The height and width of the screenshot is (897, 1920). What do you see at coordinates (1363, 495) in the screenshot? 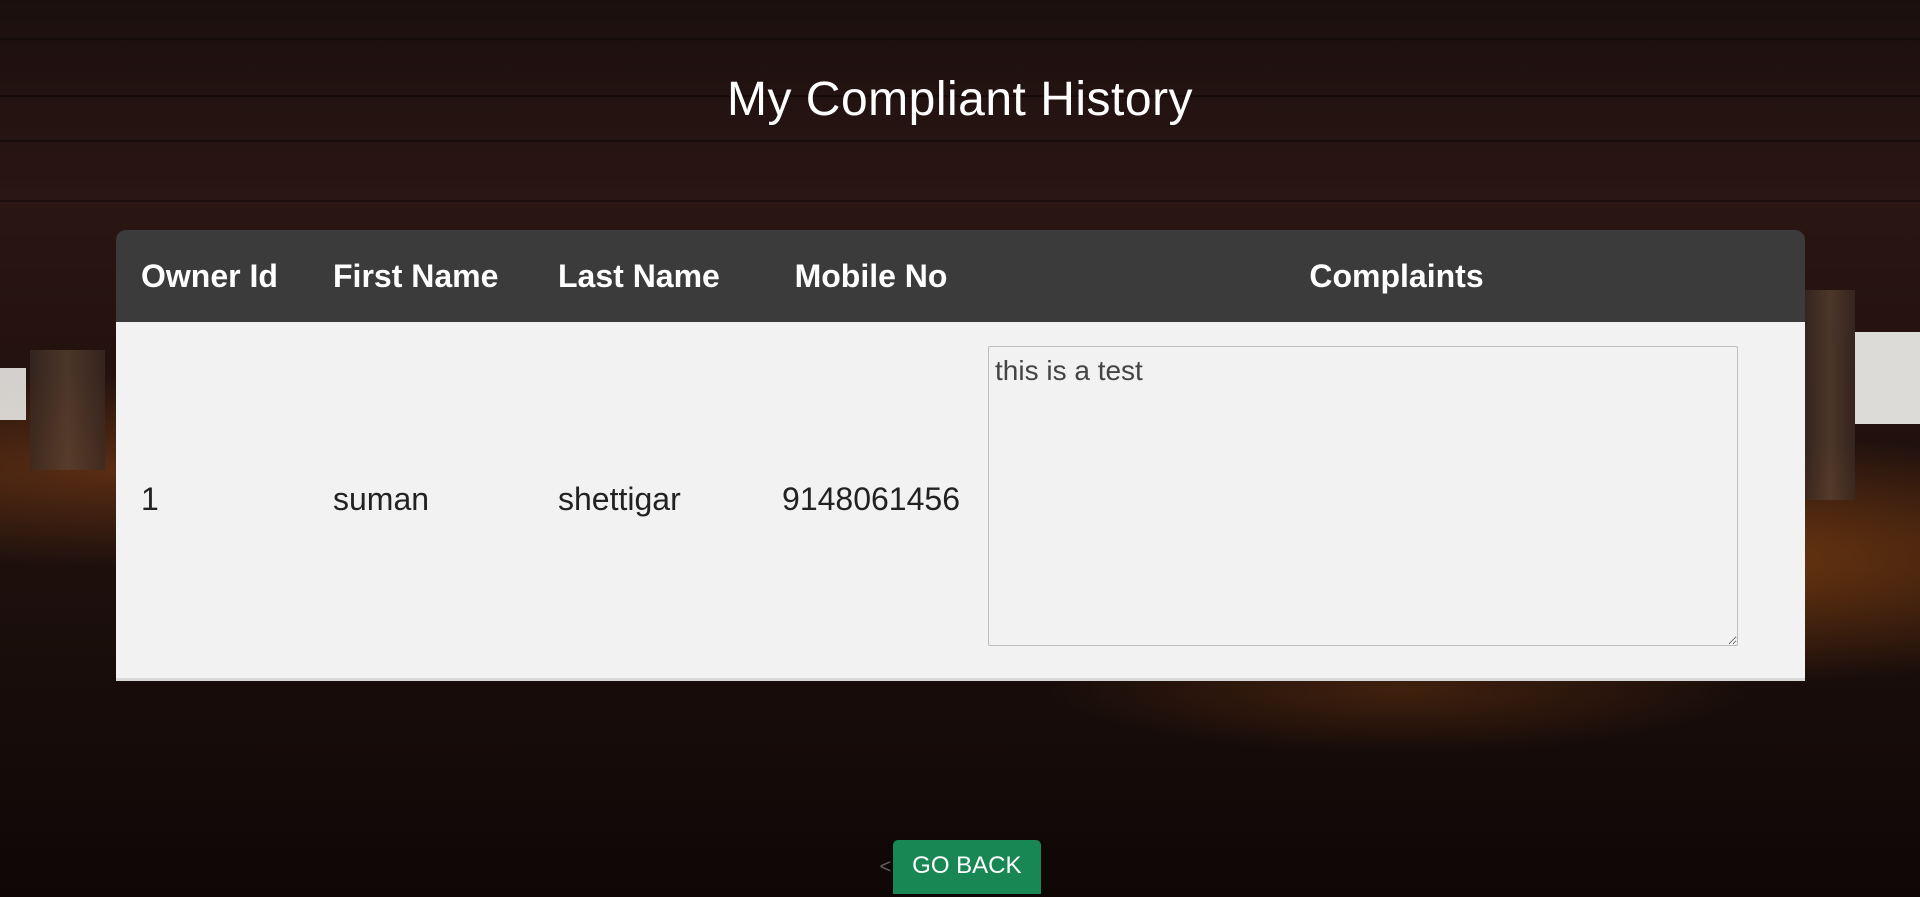
I see `complaint-textarea: this is a test` at bounding box center [1363, 495].